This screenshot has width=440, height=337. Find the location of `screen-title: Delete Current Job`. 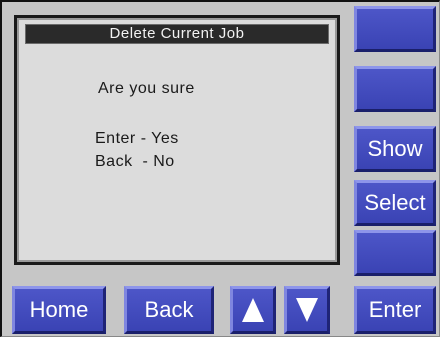

screen-title: Delete Current Job is located at coordinates (177, 34).